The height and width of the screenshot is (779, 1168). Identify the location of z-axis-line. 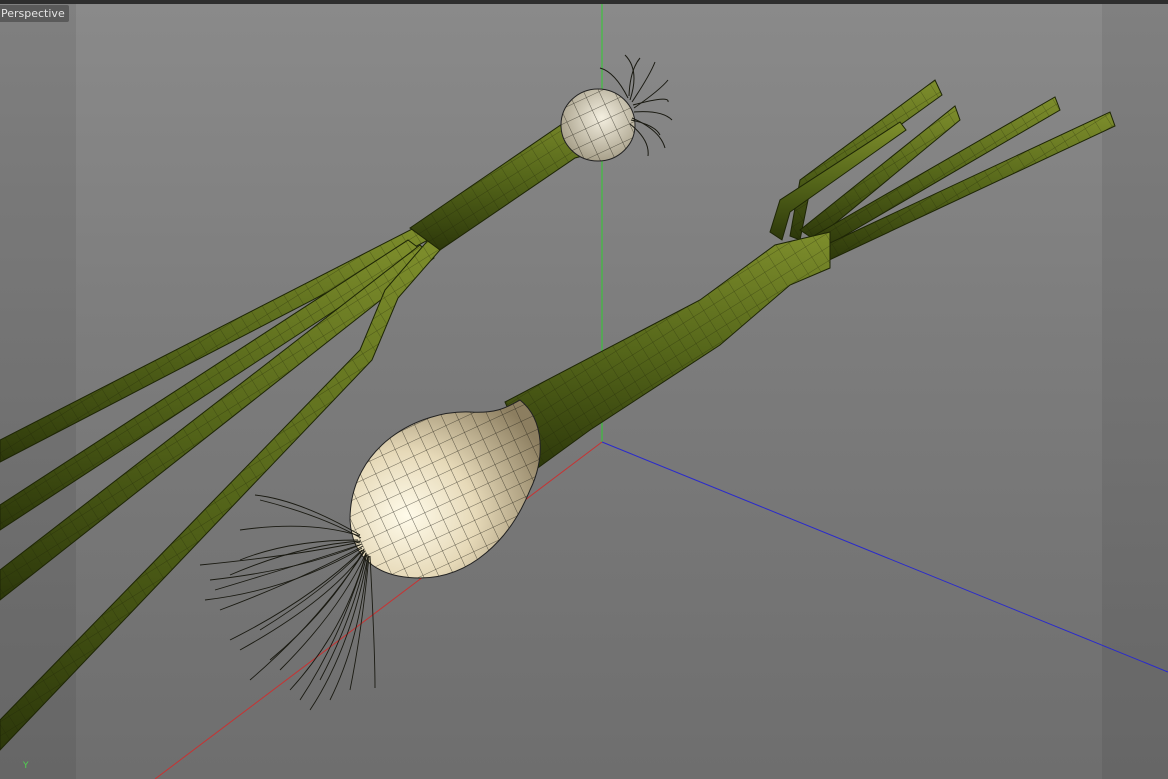
(884, 557).